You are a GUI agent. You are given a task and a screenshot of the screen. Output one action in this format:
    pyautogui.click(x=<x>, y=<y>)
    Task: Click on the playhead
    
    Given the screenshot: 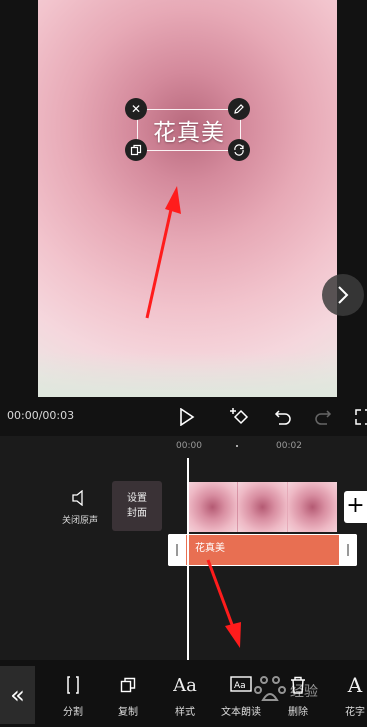 What is the action you would take?
    pyautogui.click(x=188, y=559)
    